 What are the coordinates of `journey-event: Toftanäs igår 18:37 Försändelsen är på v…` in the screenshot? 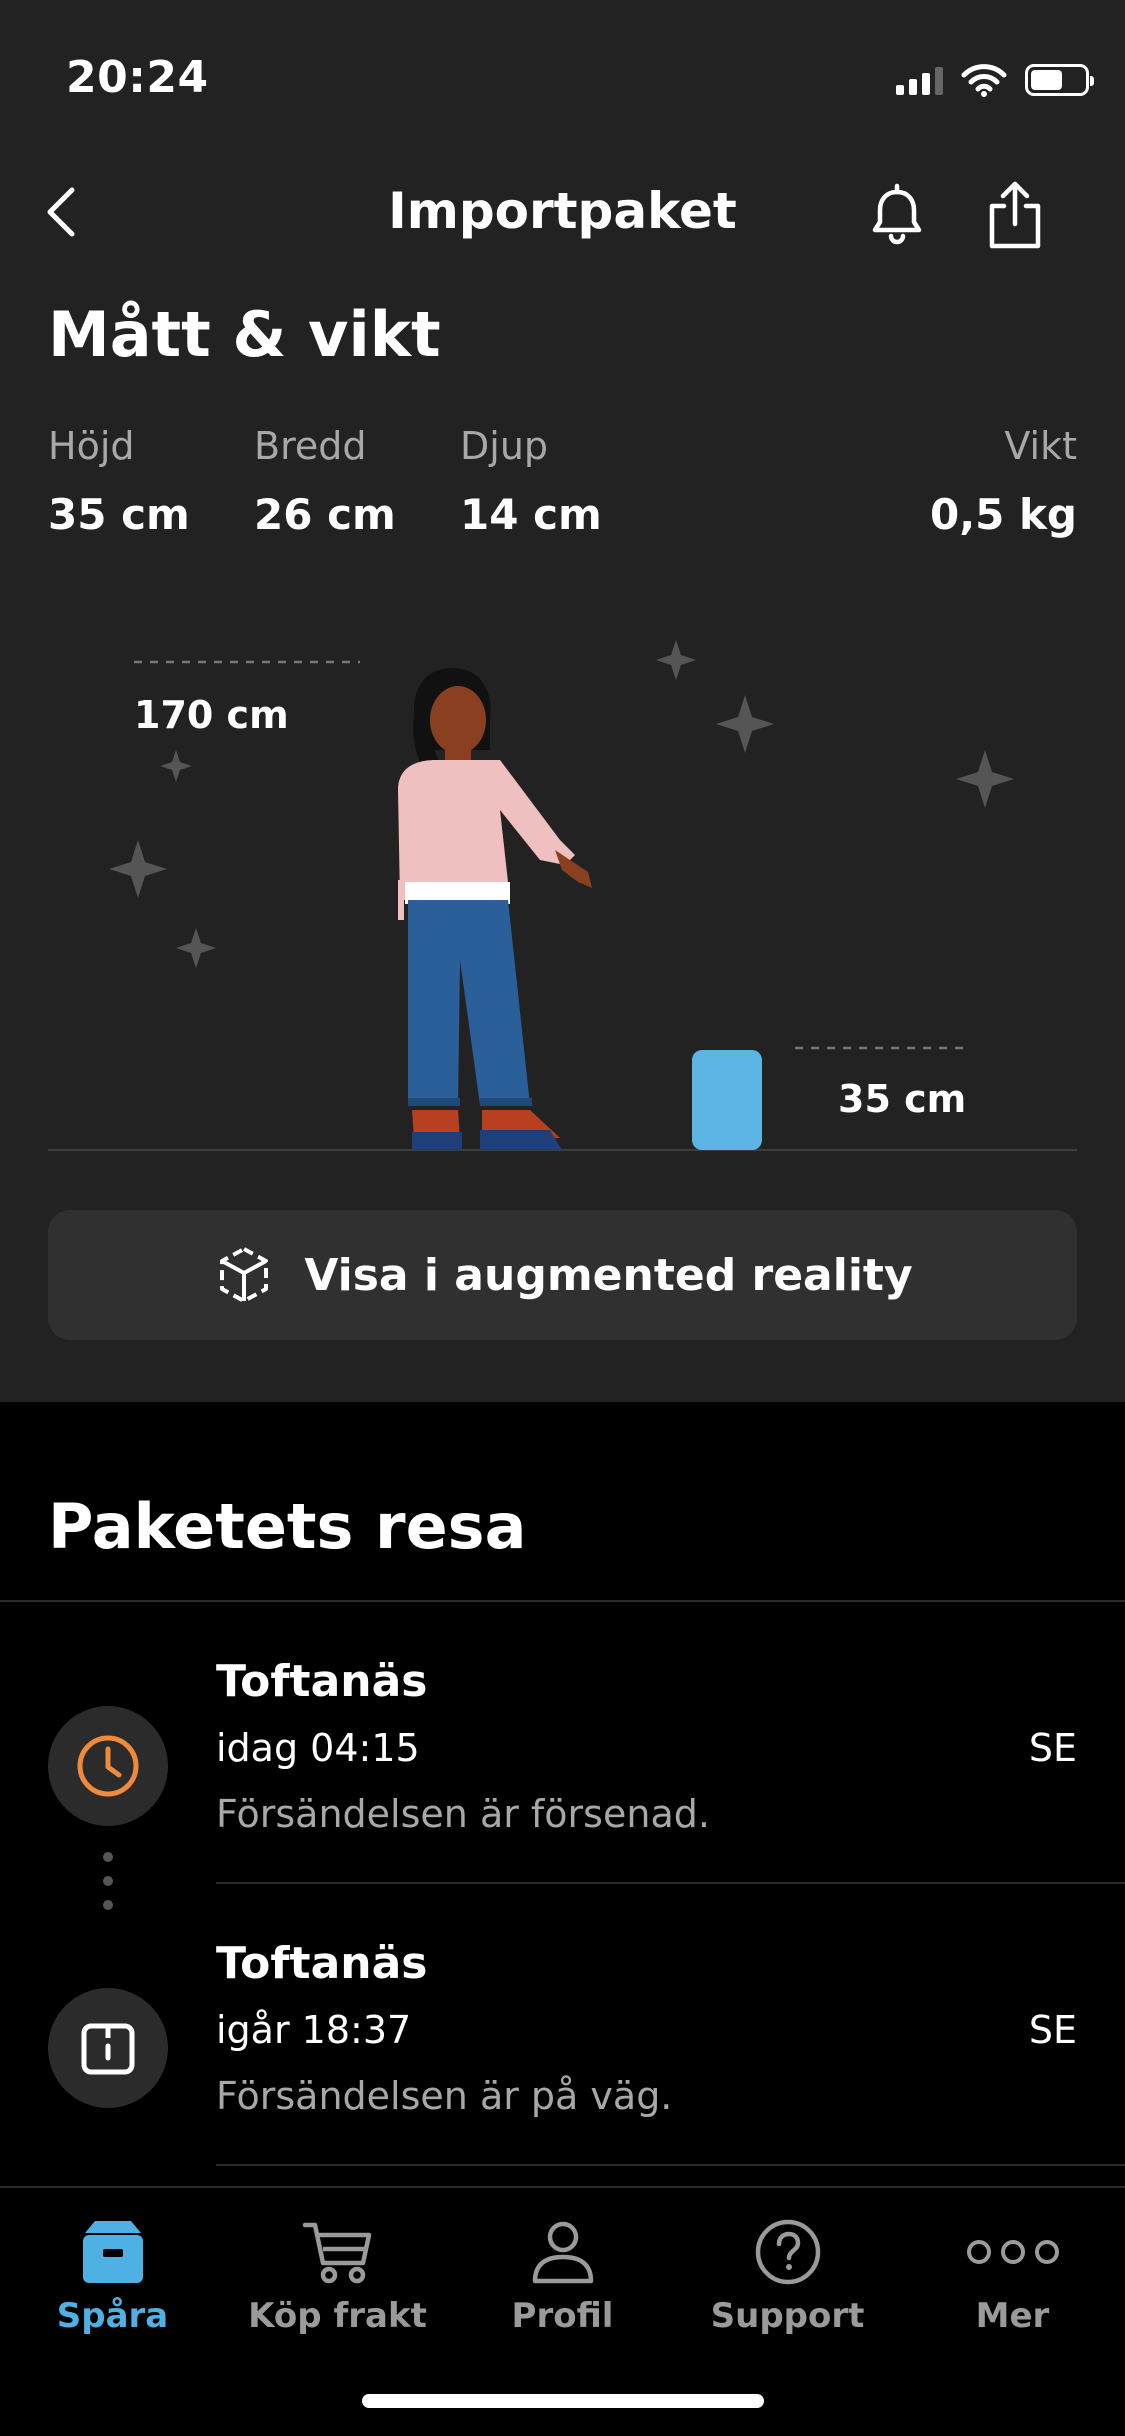 It's located at (562, 2058).